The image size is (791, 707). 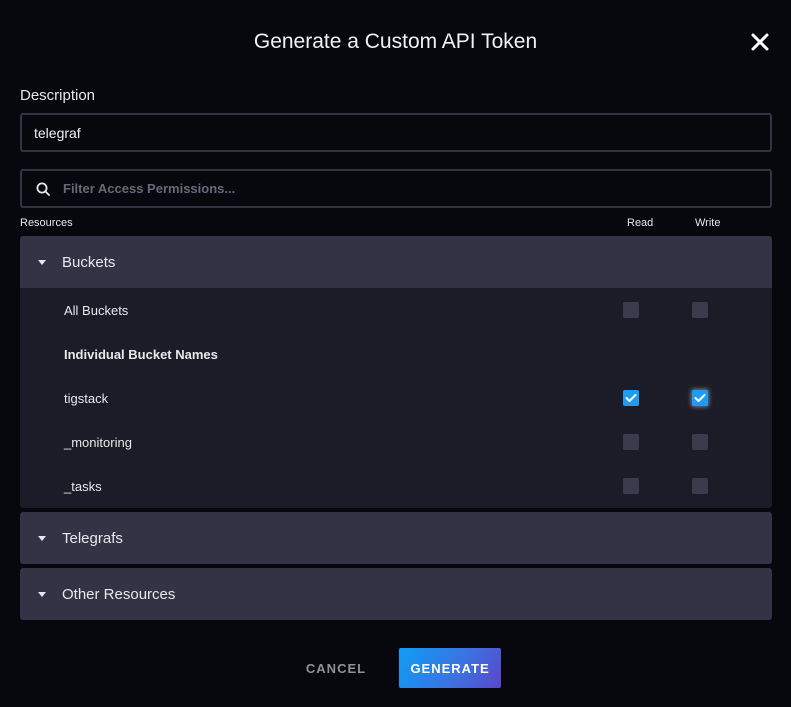 What do you see at coordinates (396, 310) in the screenshot?
I see `permission-row-all-buckets: All Buckets` at bounding box center [396, 310].